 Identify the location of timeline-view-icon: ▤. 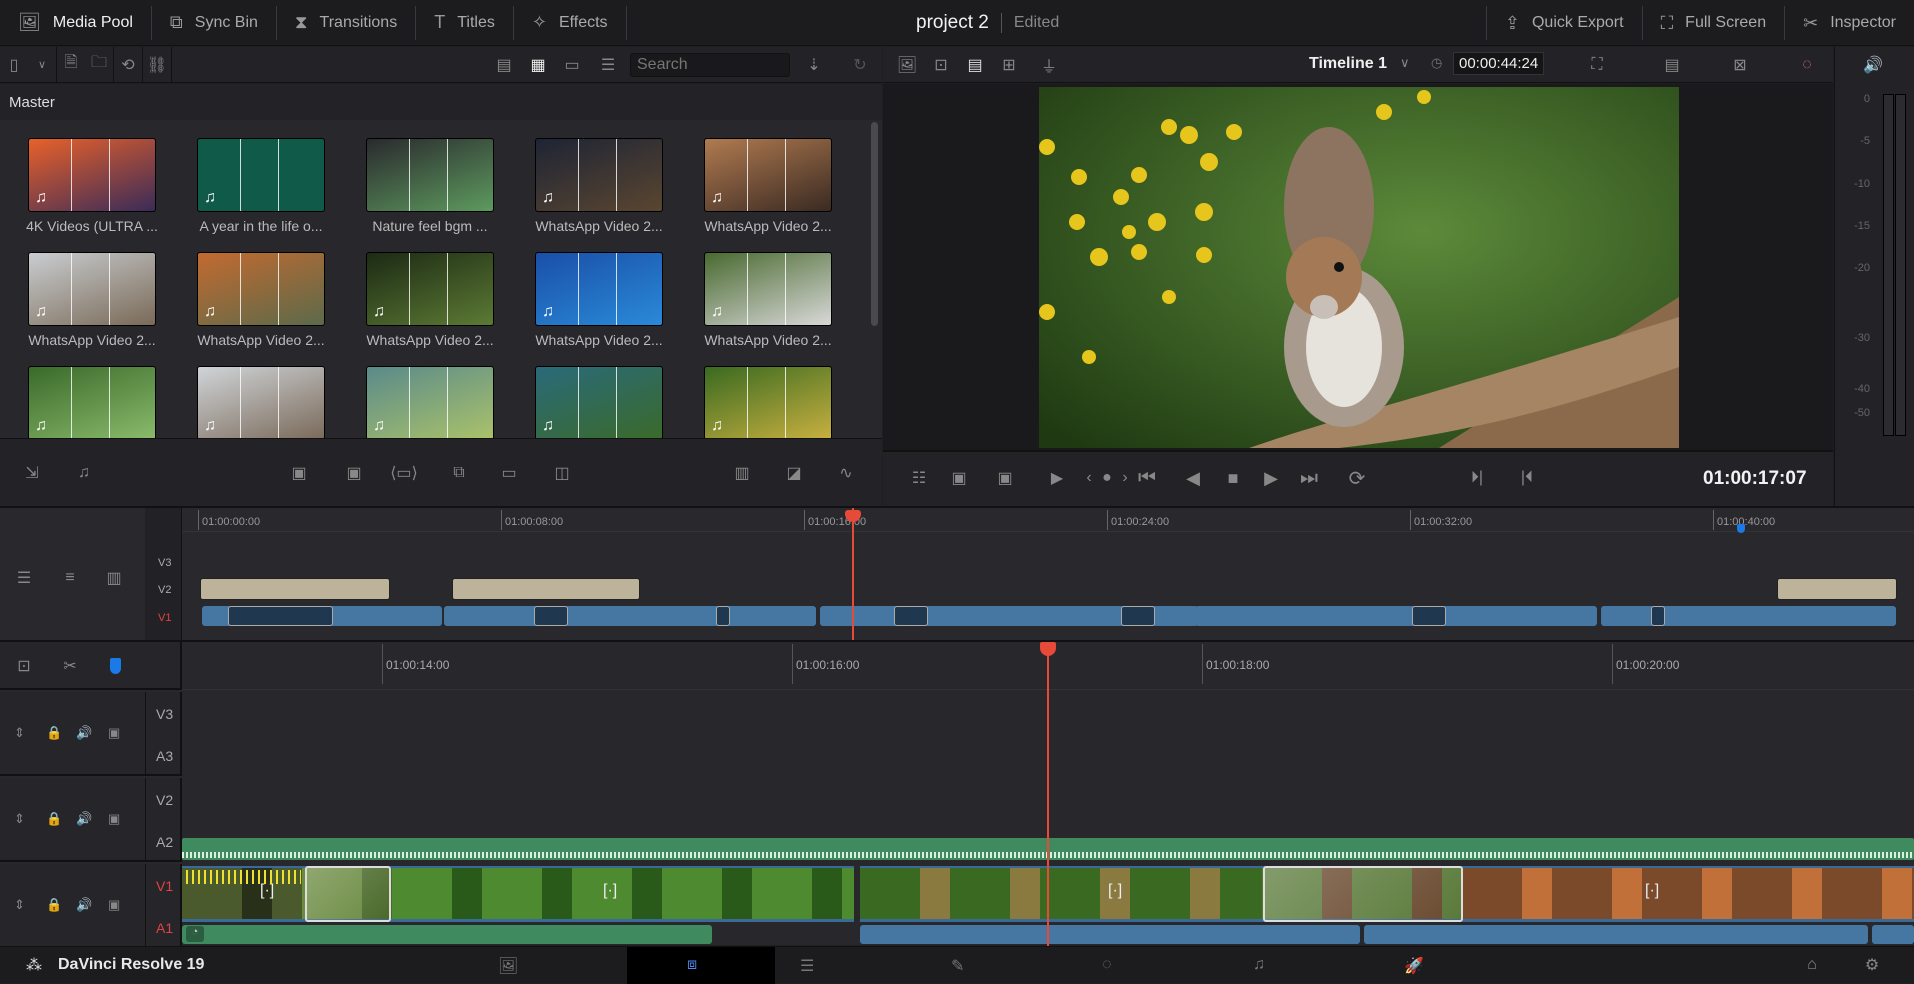
(975, 65).